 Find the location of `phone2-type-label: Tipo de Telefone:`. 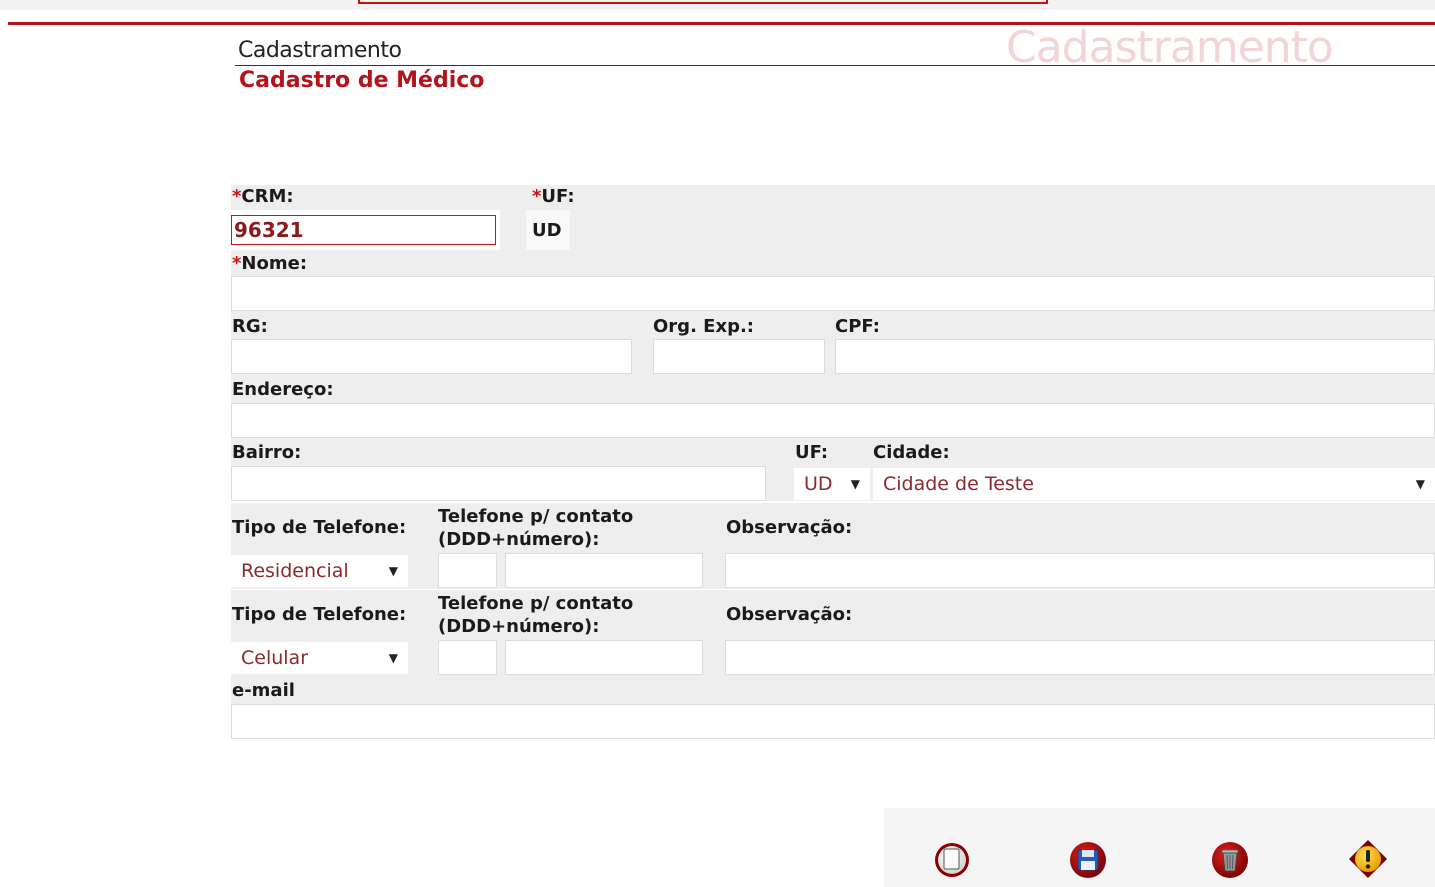

phone2-type-label: Tipo de Telefone: is located at coordinates (319, 614).